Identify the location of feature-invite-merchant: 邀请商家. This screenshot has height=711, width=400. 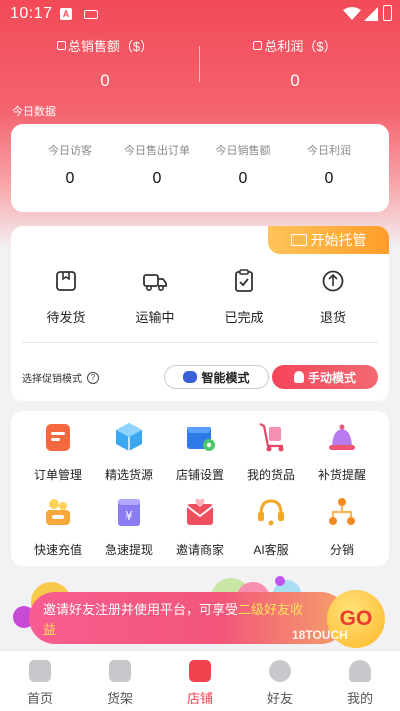
(200, 527).